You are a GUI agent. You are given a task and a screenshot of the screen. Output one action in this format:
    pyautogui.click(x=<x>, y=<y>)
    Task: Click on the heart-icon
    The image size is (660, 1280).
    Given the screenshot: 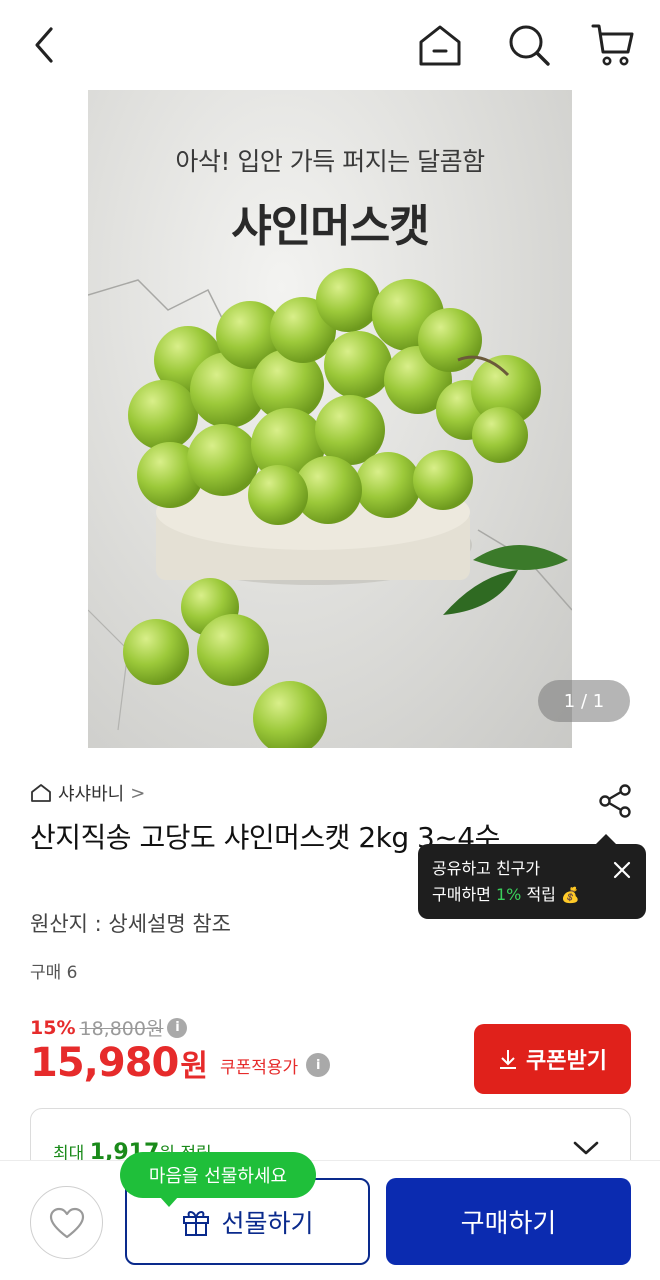 What is the action you would take?
    pyautogui.click(x=66, y=1222)
    